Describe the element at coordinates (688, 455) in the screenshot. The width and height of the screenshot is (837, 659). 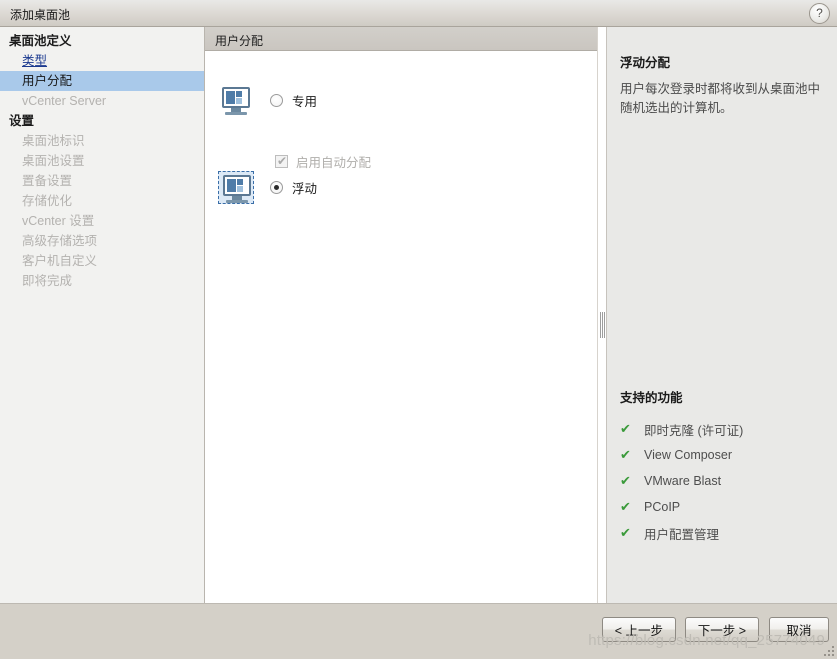
I see `feature-label: View Composer` at that location.